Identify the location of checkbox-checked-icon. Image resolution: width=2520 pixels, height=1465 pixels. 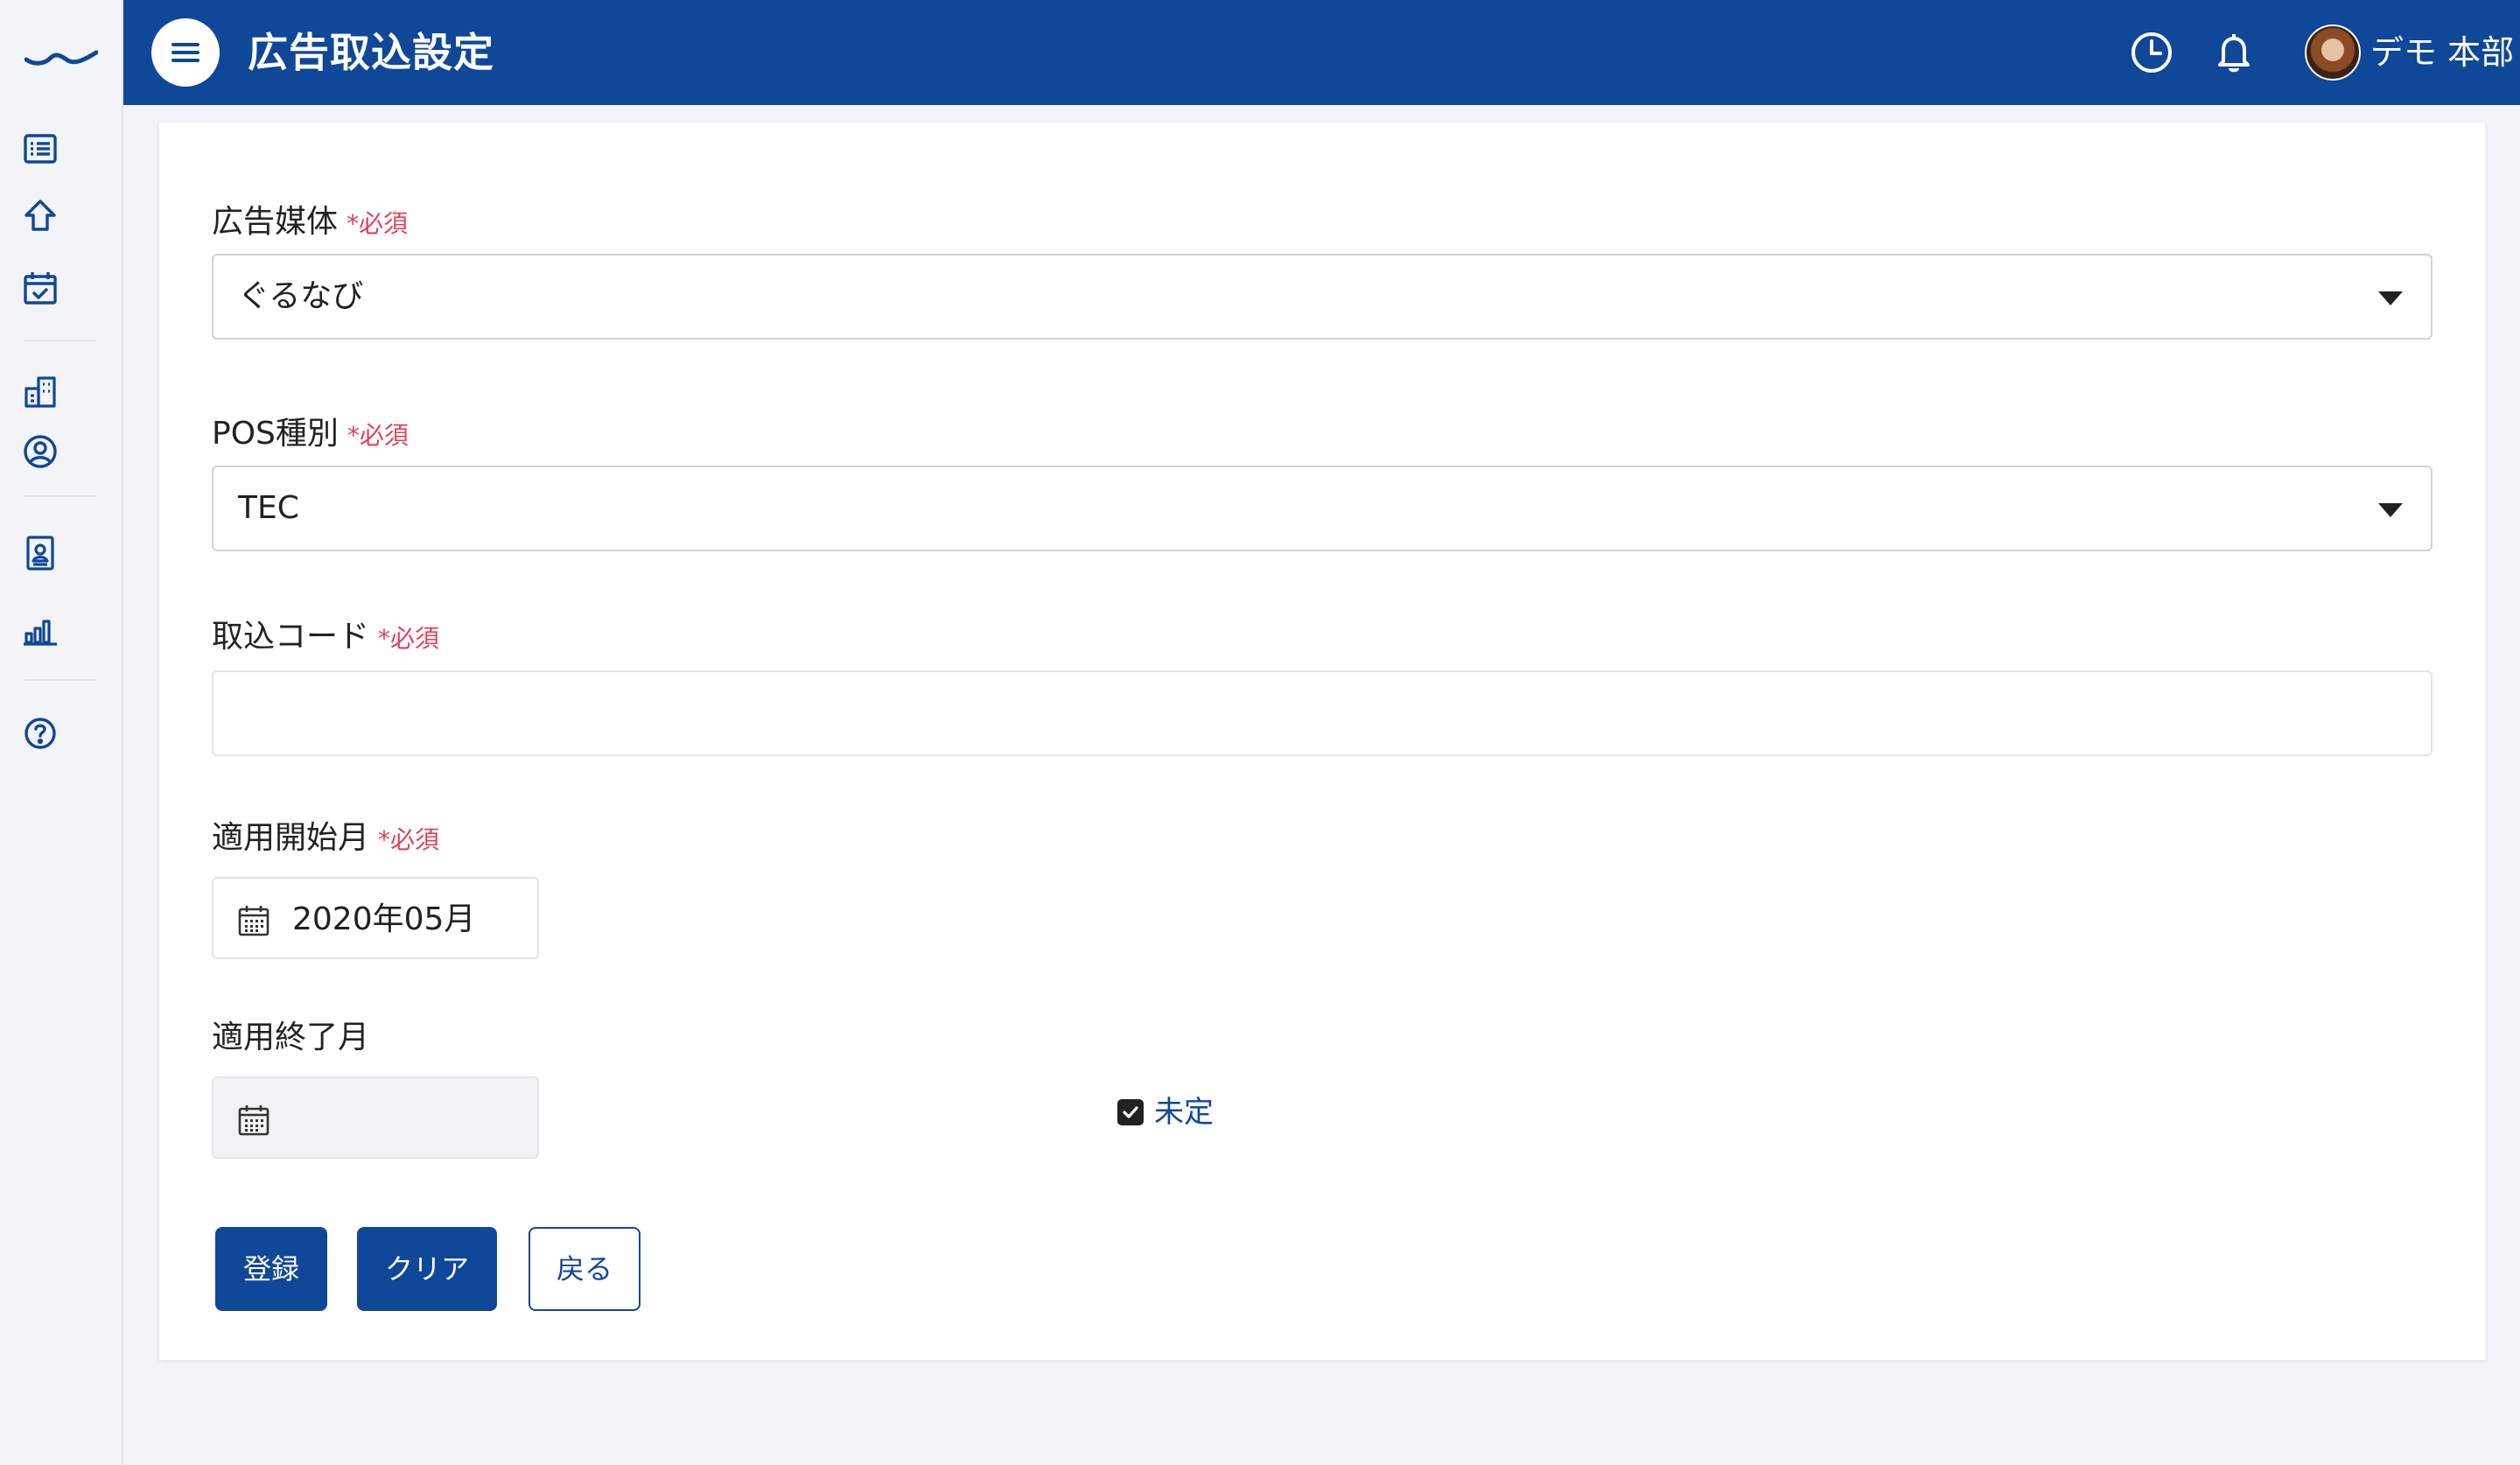
(1130, 1112).